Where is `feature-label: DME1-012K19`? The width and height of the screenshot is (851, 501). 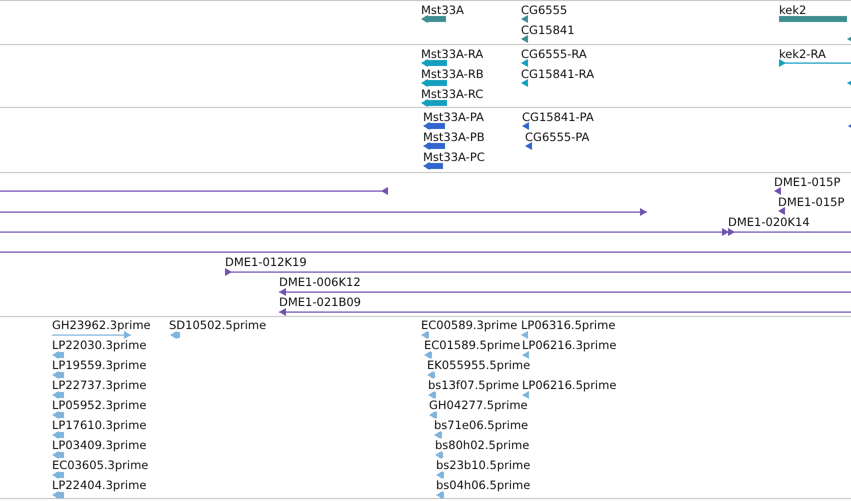 feature-label: DME1-012K19 is located at coordinates (266, 262).